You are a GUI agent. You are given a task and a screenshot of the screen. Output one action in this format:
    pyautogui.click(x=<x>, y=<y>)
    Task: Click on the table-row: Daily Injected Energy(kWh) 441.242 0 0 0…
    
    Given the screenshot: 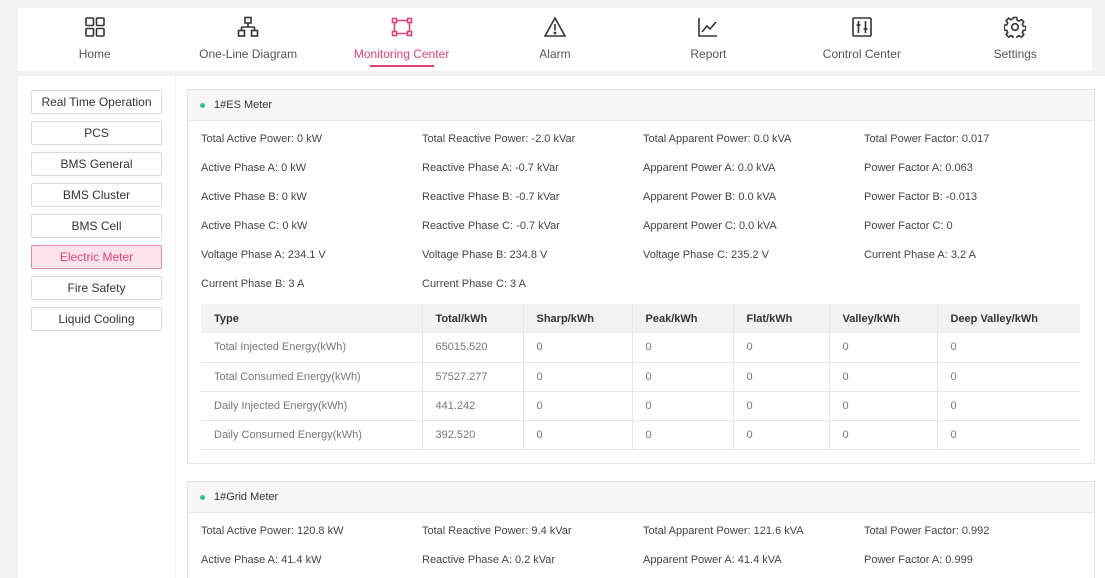 What is the action you would take?
    pyautogui.click(x=640, y=406)
    